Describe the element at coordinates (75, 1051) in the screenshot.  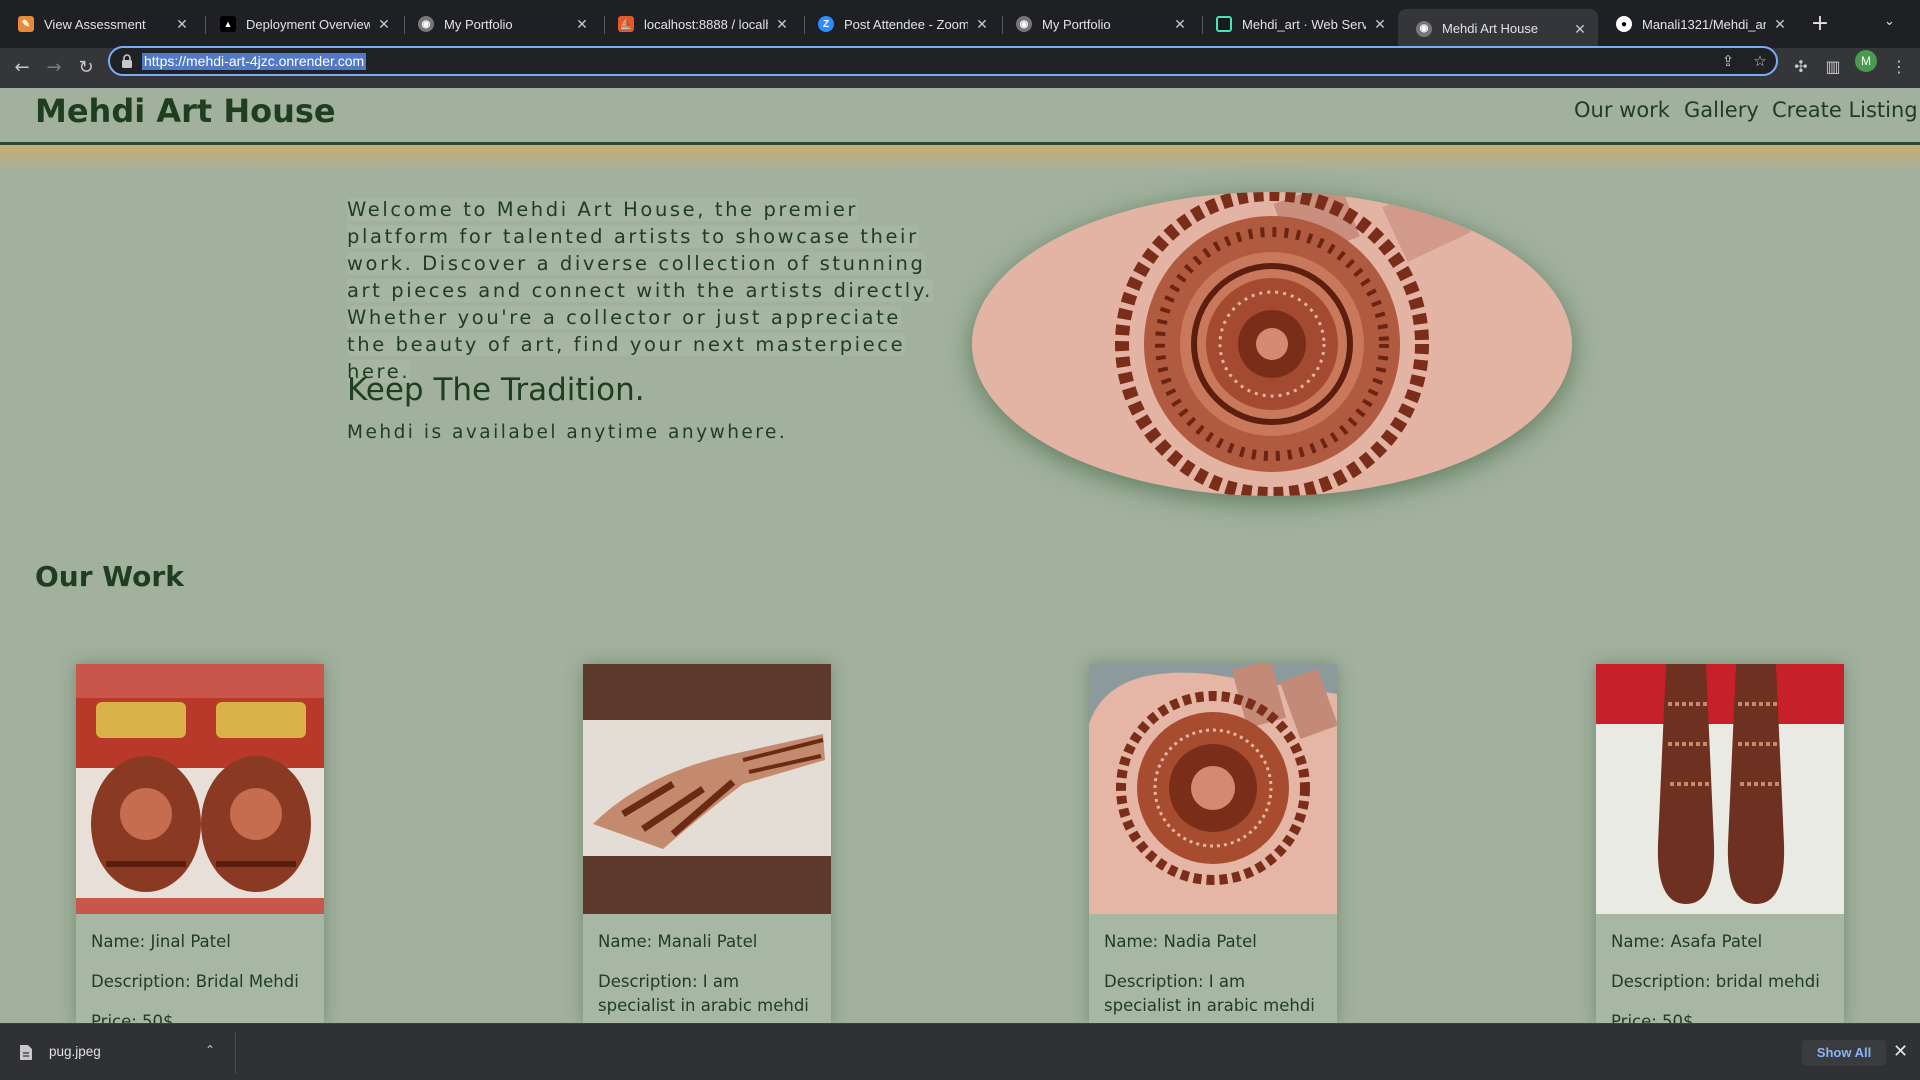
I see `download-file-name: pug.jpeg` at that location.